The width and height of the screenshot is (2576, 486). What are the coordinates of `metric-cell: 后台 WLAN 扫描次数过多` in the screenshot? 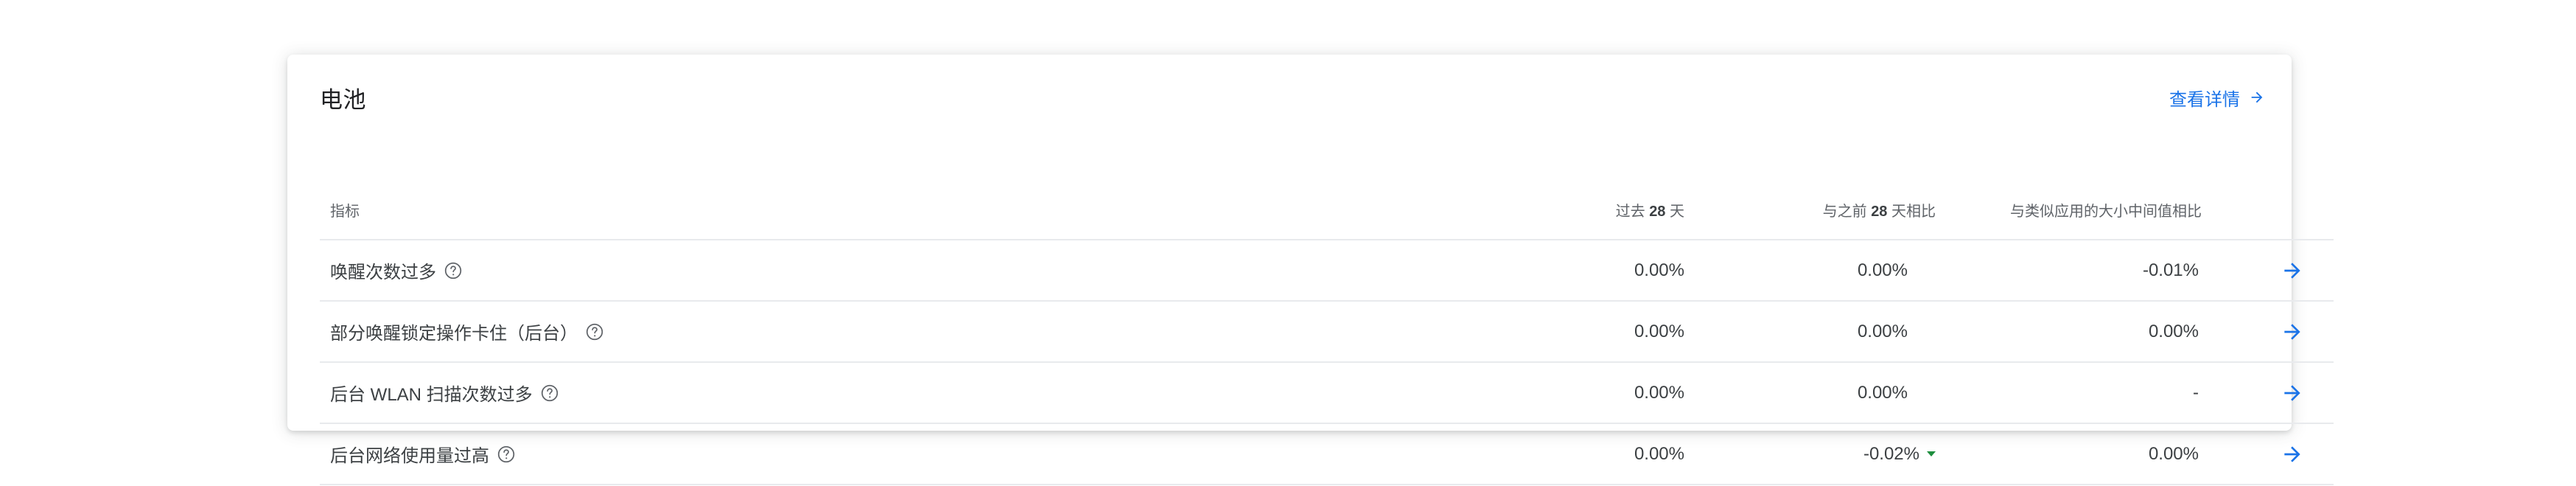 It's located at (928, 393).